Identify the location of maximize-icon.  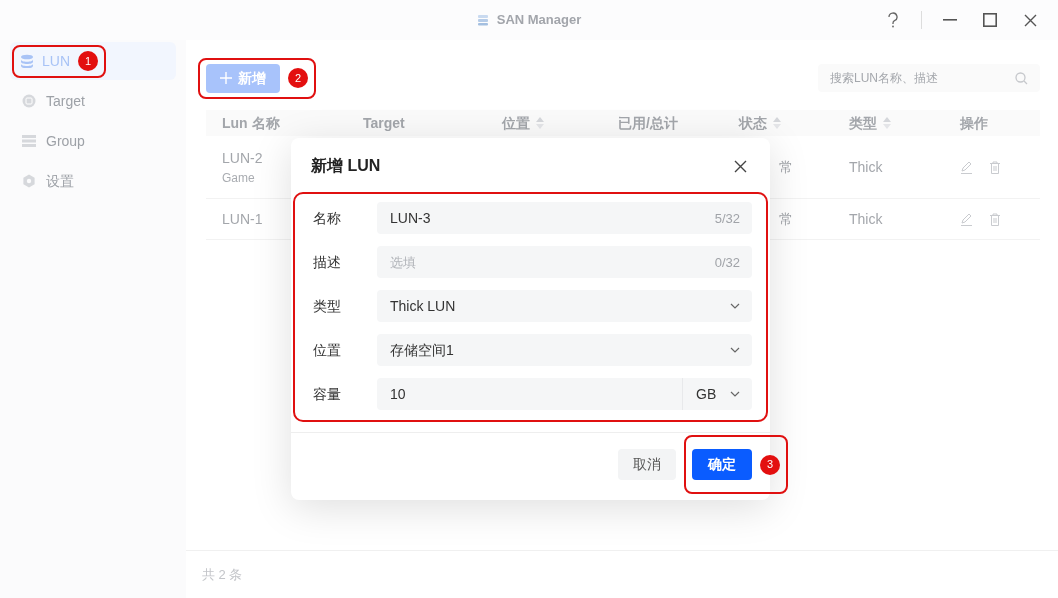
(990, 20).